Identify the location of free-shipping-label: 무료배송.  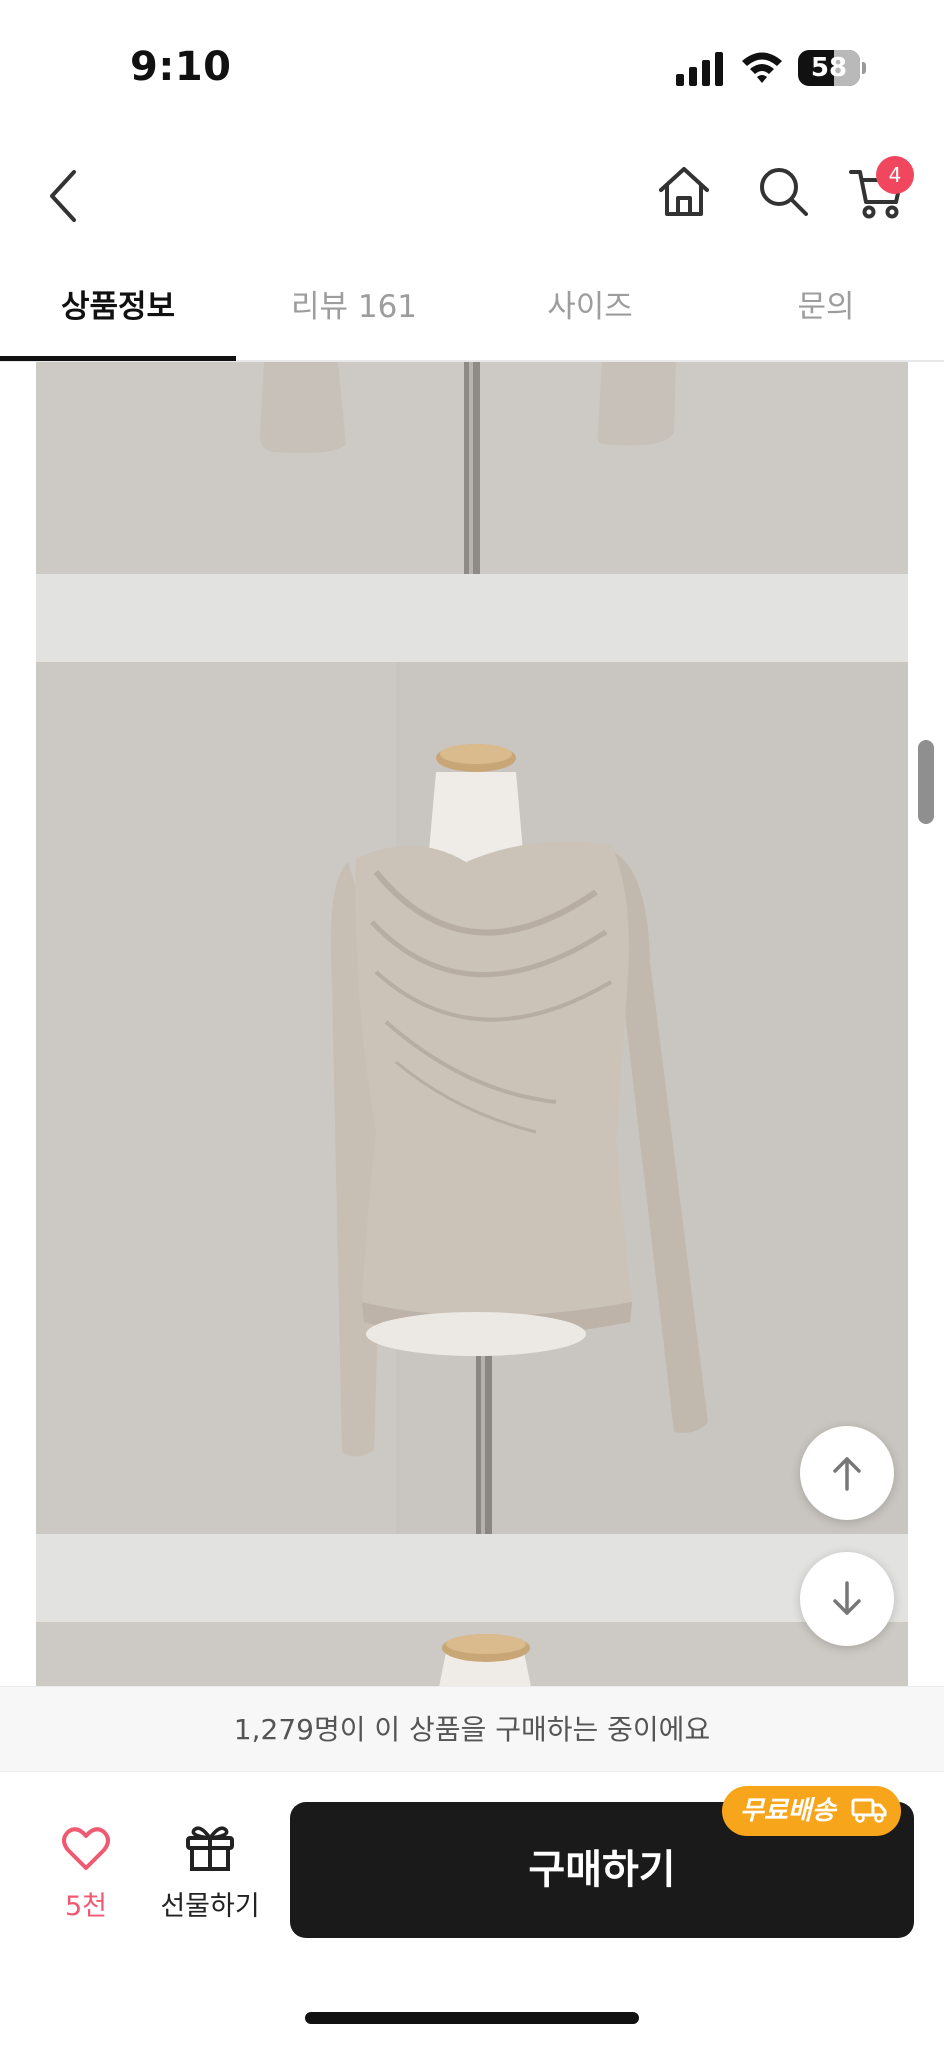
(788, 1811).